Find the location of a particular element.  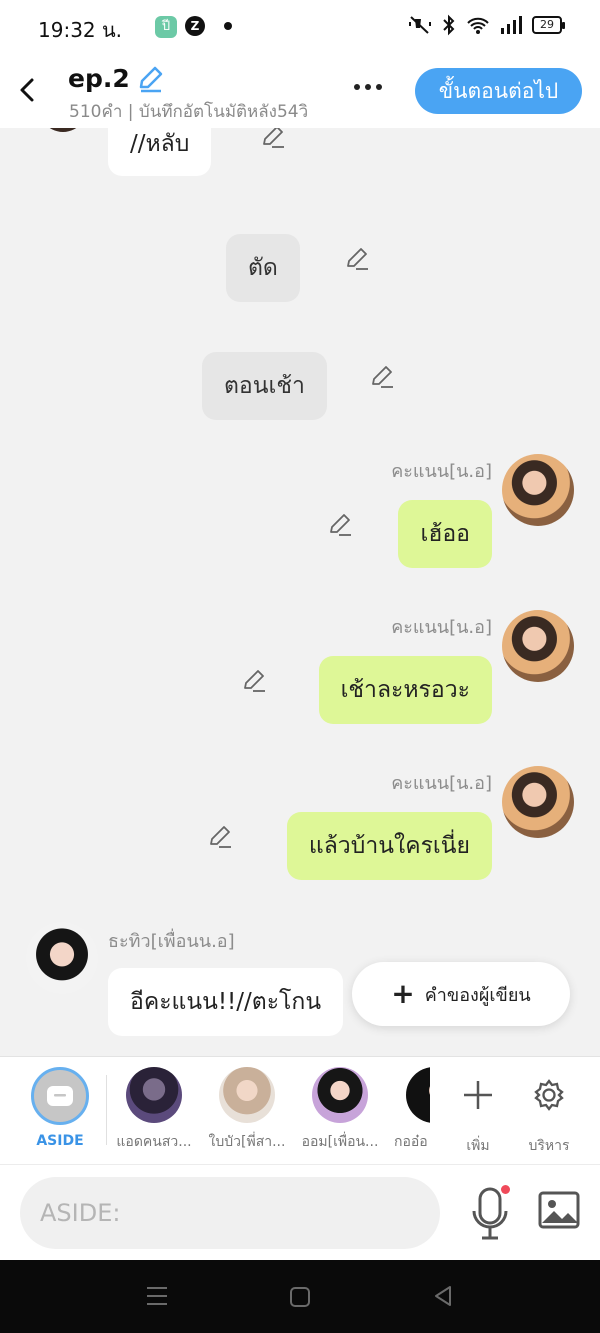

plus-icon: + is located at coordinates (403, 993).